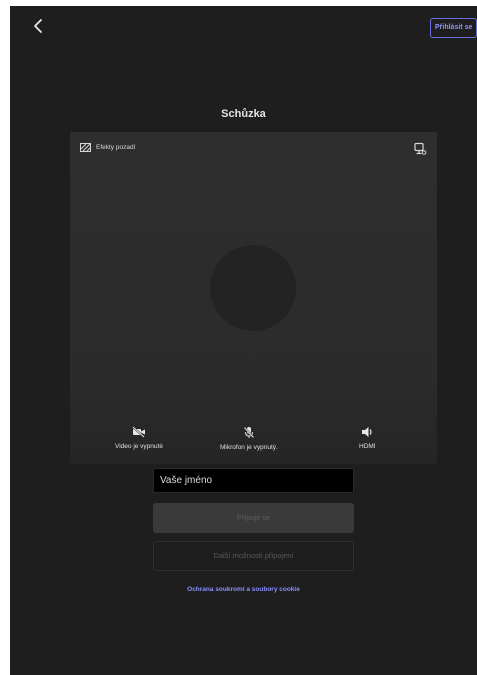  What do you see at coordinates (253, 518) in the screenshot?
I see `join-button: Připojit se` at bounding box center [253, 518].